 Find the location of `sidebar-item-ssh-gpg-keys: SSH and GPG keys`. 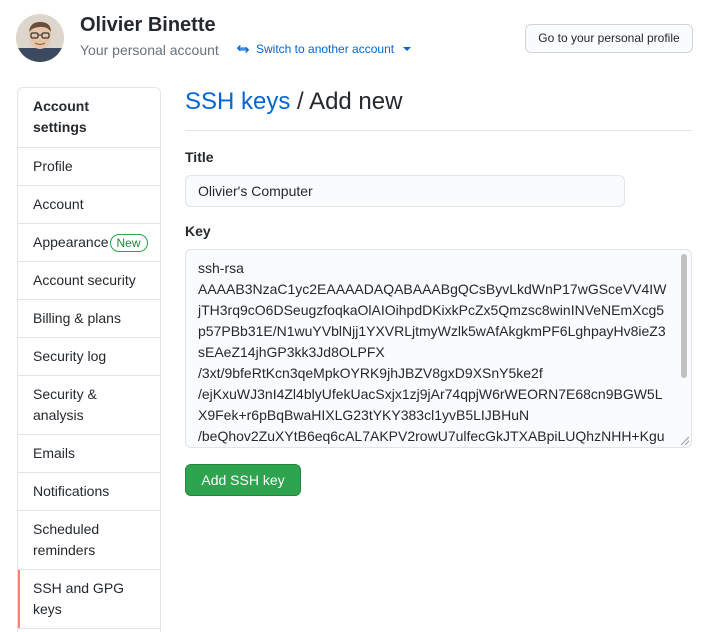

sidebar-item-ssh-gpg-keys: SSH and GPG keys is located at coordinates (89, 599).